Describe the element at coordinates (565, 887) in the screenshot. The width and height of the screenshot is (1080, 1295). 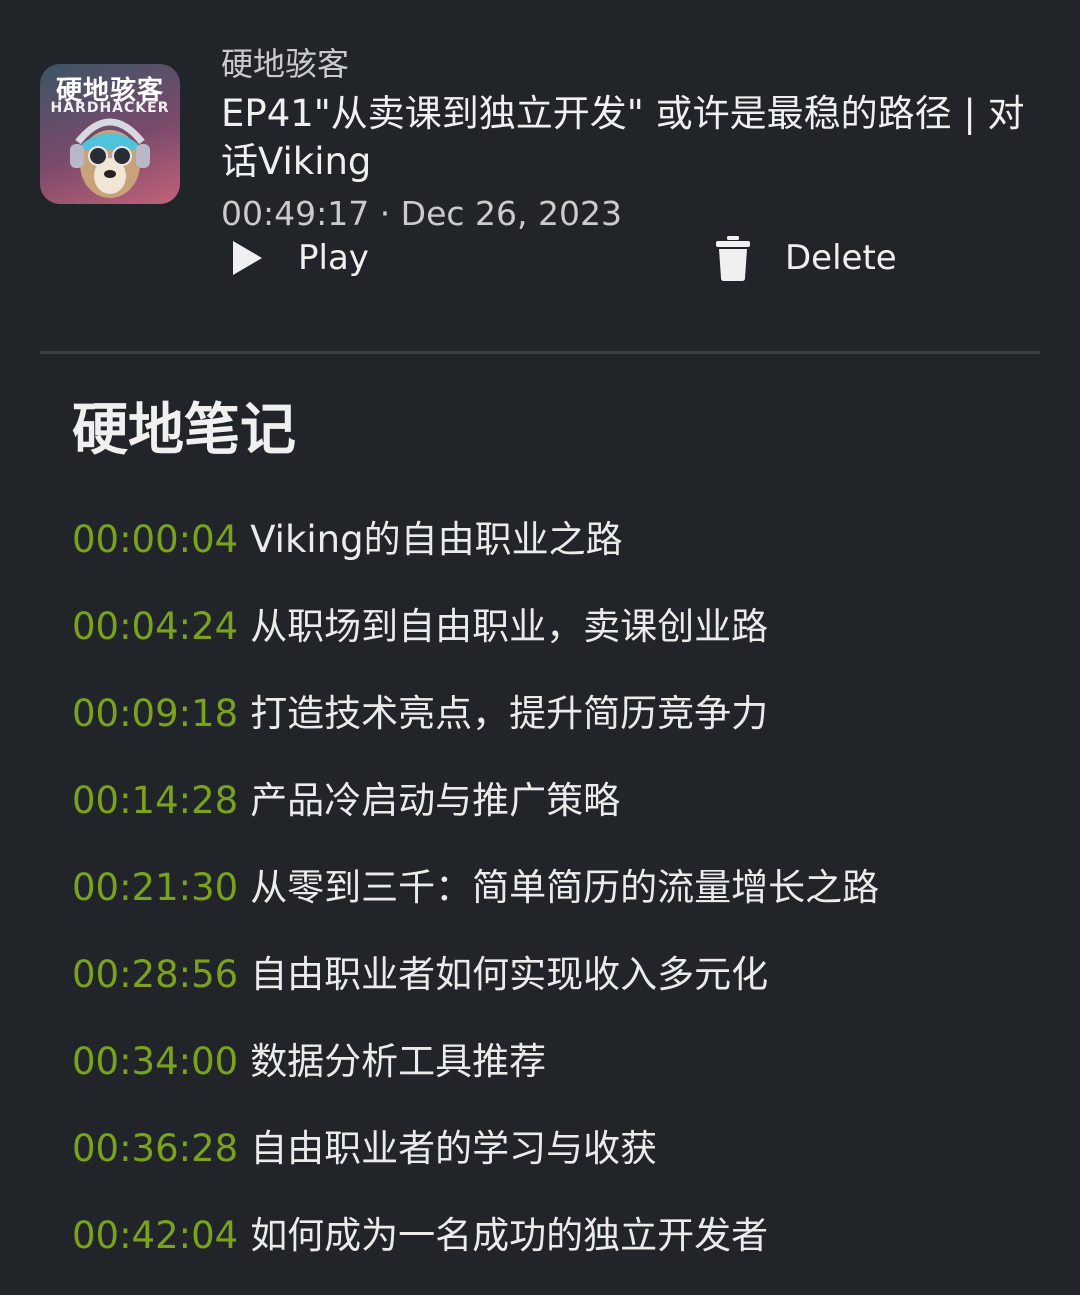
I see `chapter-title: 从零到三千：简单简历的流量增长之路` at that location.